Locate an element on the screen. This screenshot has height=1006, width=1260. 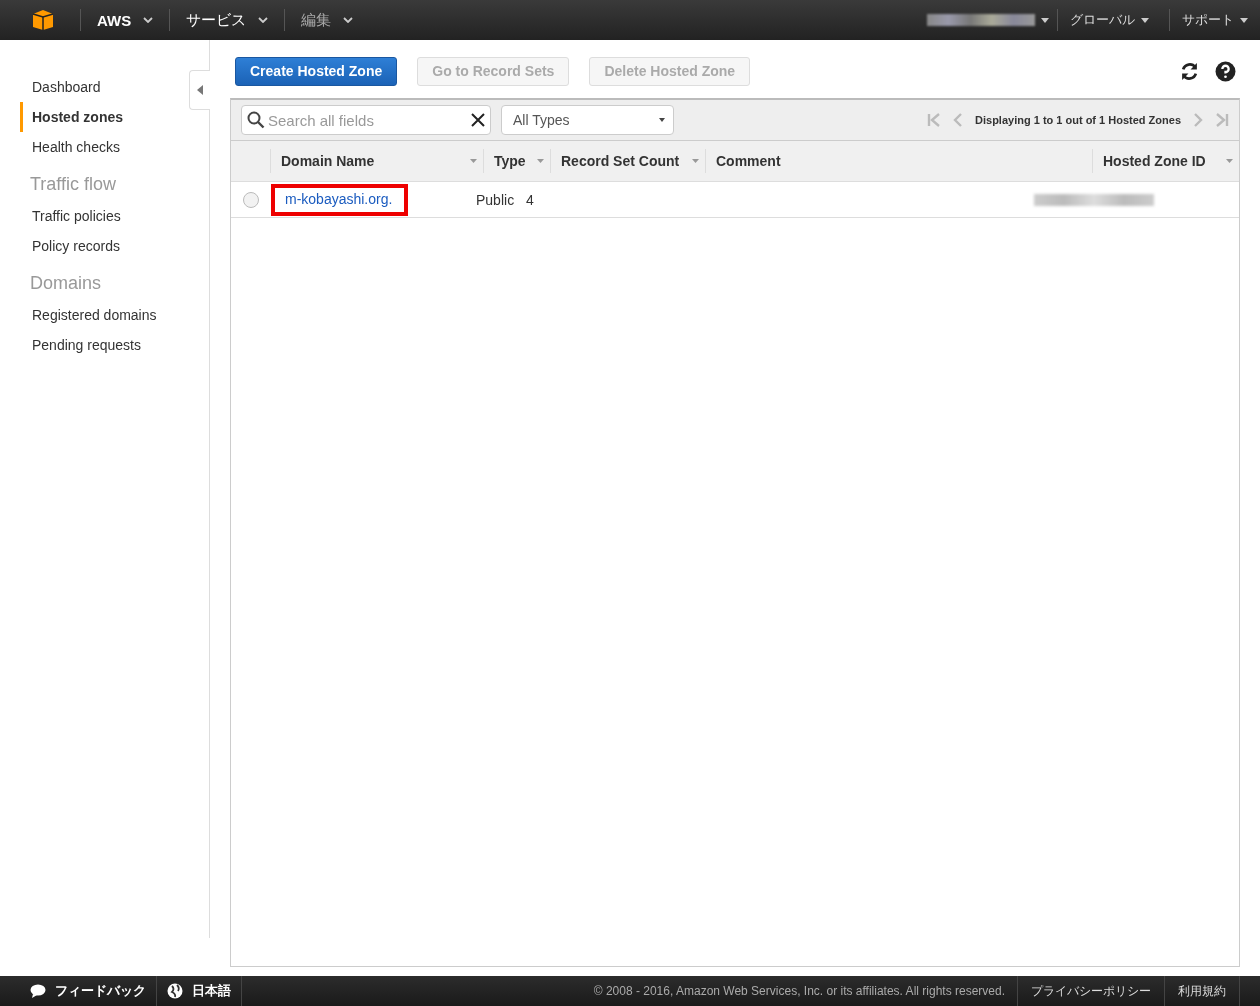
footer-link: 利用規約 is located at coordinates (1202, 991).